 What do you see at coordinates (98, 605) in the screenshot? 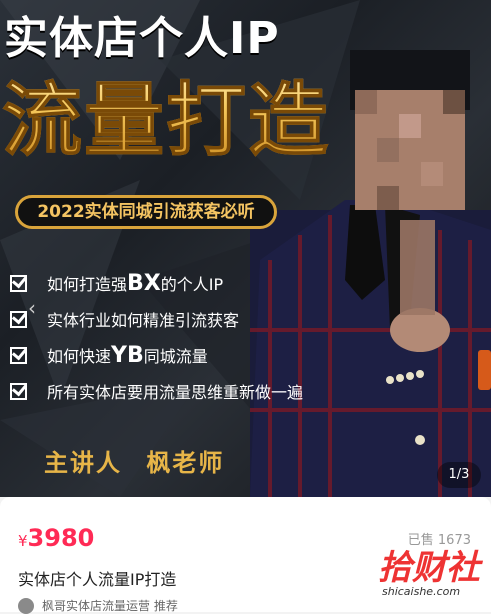
I see `shop-link: 枫哥实体店流量运营 推荐` at bounding box center [98, 605].